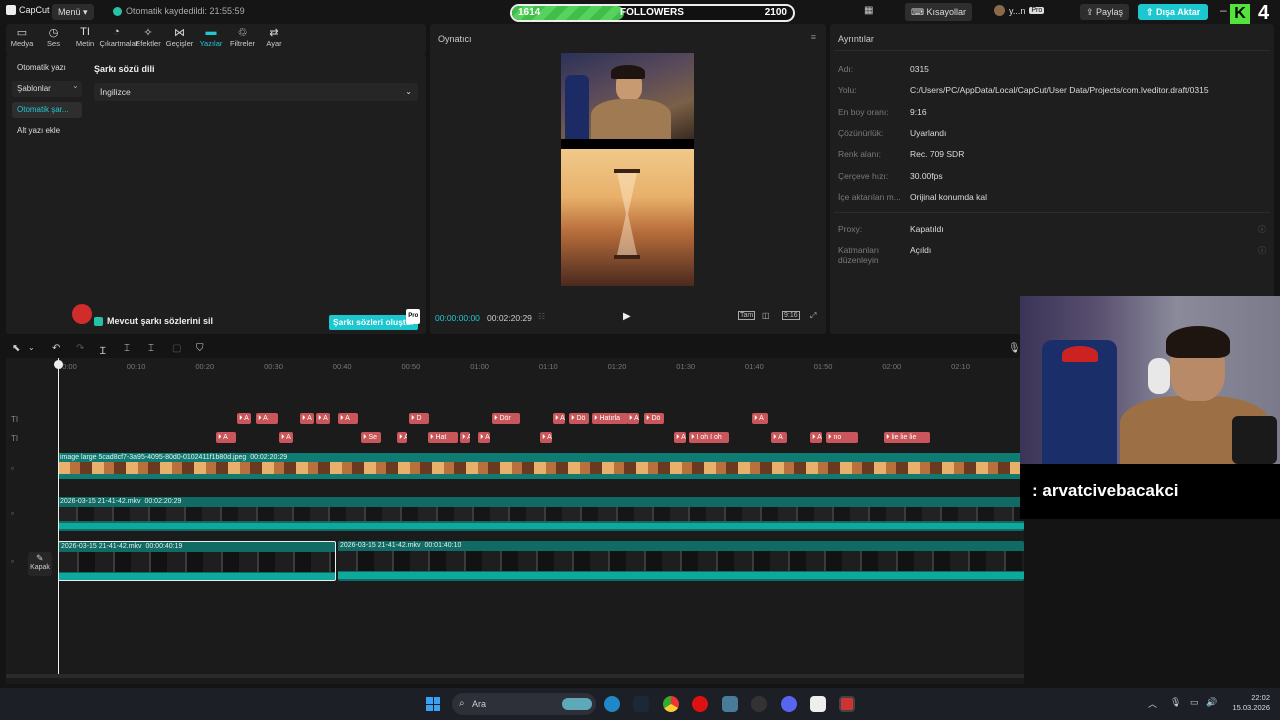 The image size is (1280, 720). Describe the element at coordinates (40, 564) in the screenshot. I see `cover-button: ✎ Kapak` at that location.